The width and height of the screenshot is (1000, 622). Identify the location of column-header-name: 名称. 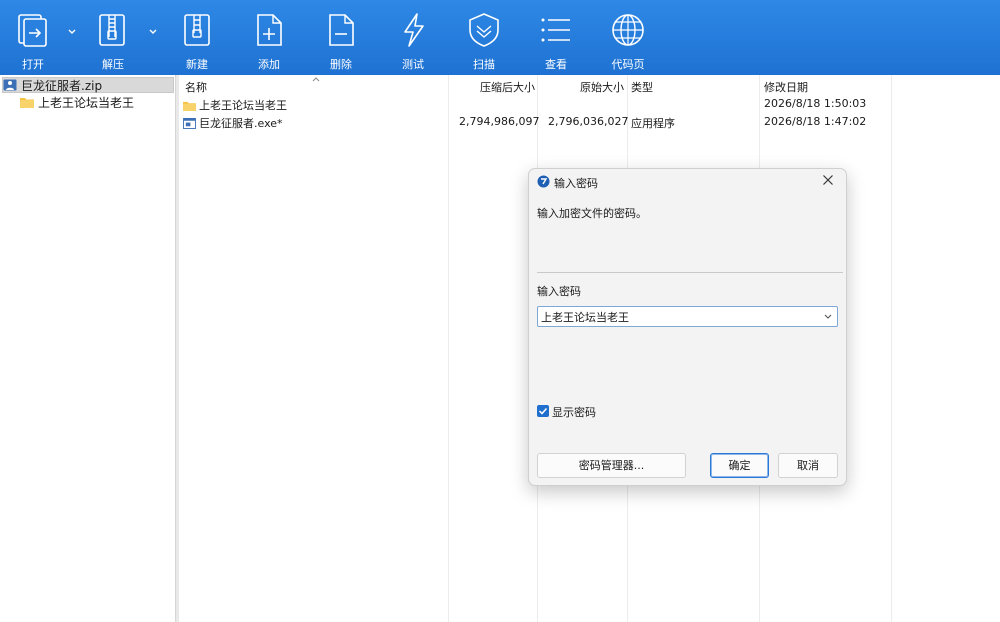
(196, 87).